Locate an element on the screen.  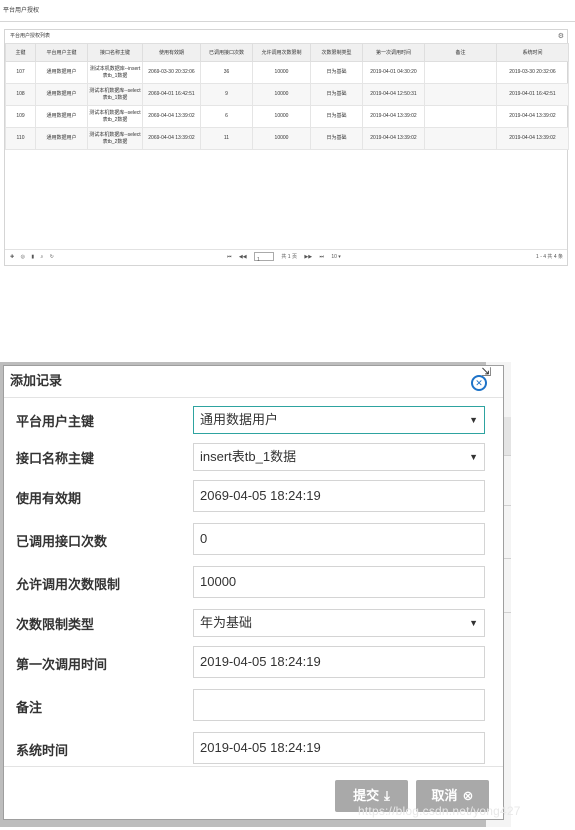
label-call-limit: 允许调用次数限制 is located at coordinates (68, 584).